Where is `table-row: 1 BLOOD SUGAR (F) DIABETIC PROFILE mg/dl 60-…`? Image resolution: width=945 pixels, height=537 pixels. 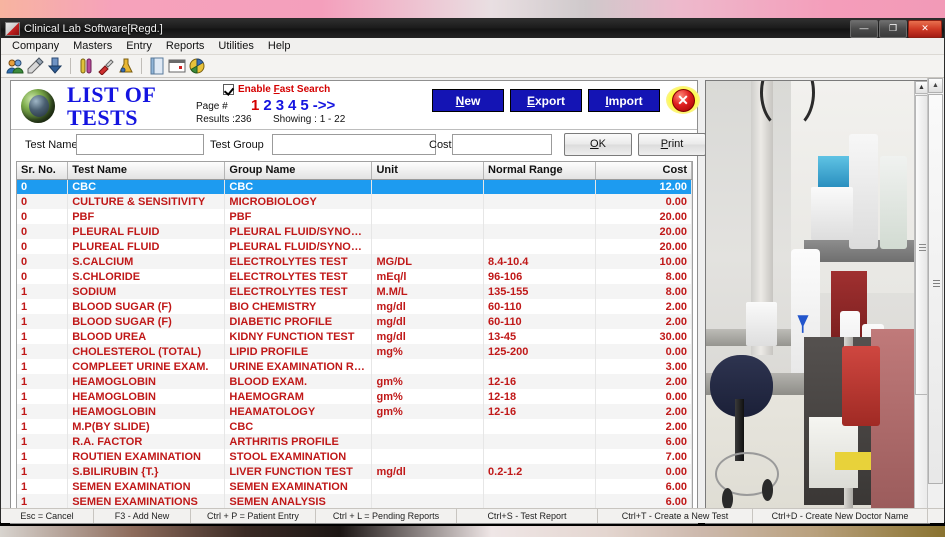 table-row: 1 BLOOD SUGAR (F) DIABETIC PROFILE mg/dl 60-… is located at coordinates (354, 321).